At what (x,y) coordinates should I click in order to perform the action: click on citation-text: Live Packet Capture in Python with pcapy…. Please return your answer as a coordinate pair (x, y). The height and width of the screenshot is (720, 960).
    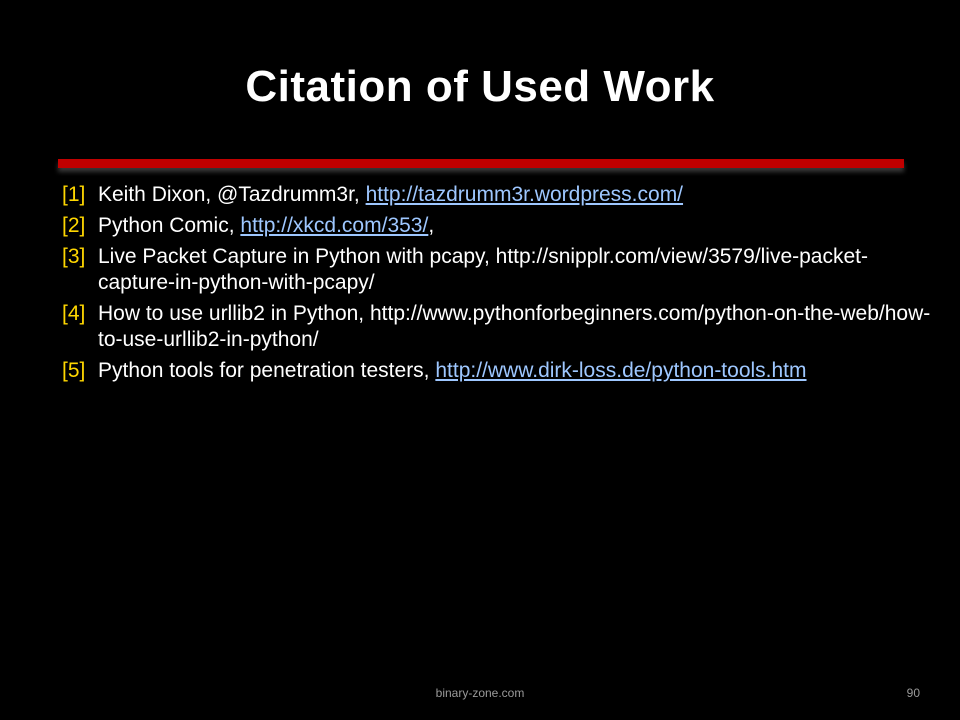
    Looking at the image, I should click on (483, 269).